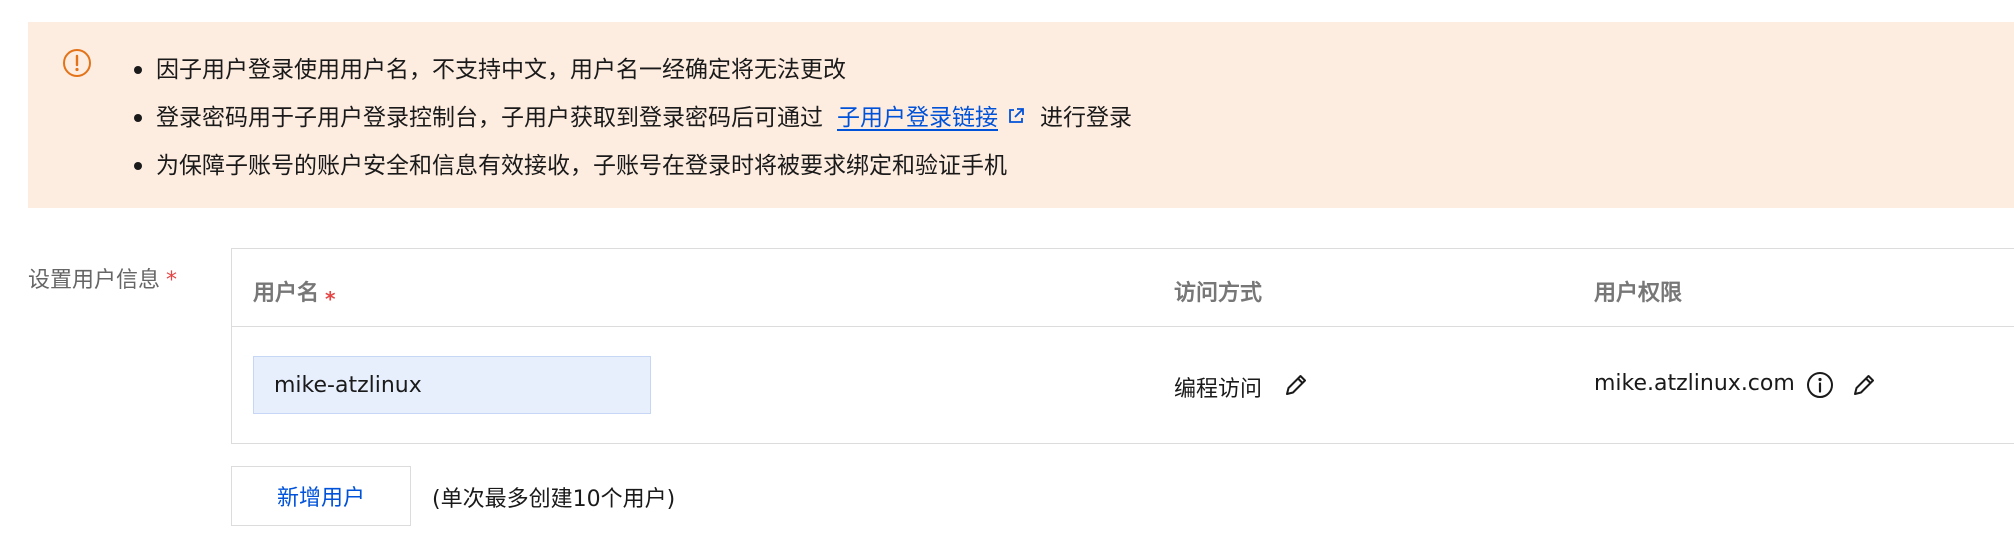  What do you see at coordinates (1638, 293) in the screenshot?
I see `header-permission: 用户权限` at bounding box center [1638, 293].